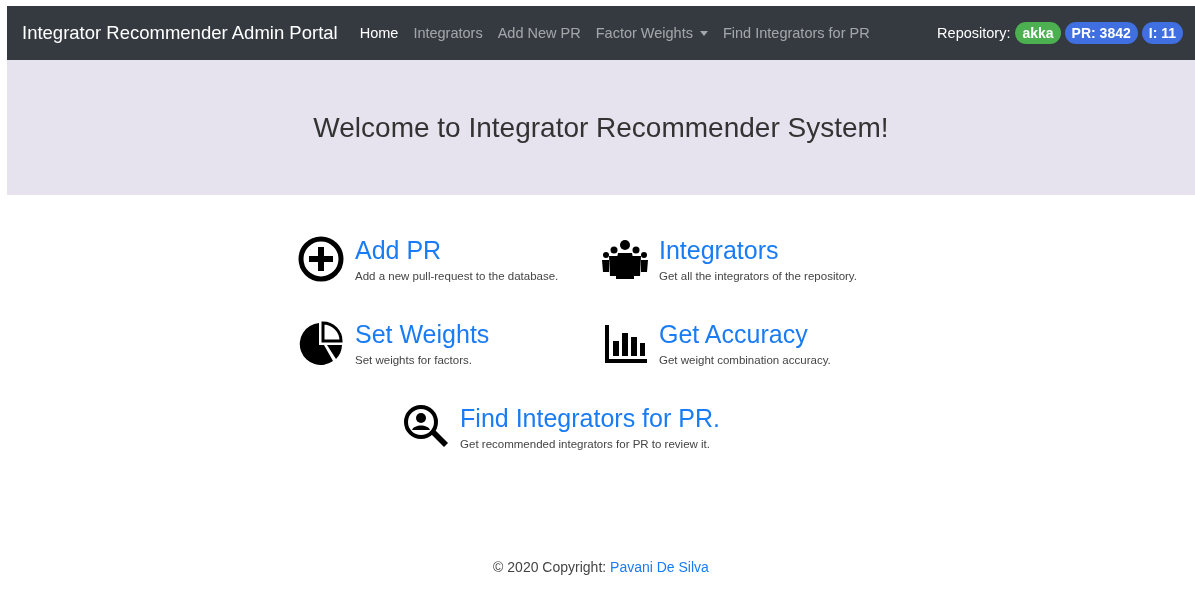 Image resolution: width=1195 pixels, height=605 pixels. Describe the element at coordinates (180, 33) in the screenshot. I see `brand-link: Integrator Recommender Admin Portal` at that location.